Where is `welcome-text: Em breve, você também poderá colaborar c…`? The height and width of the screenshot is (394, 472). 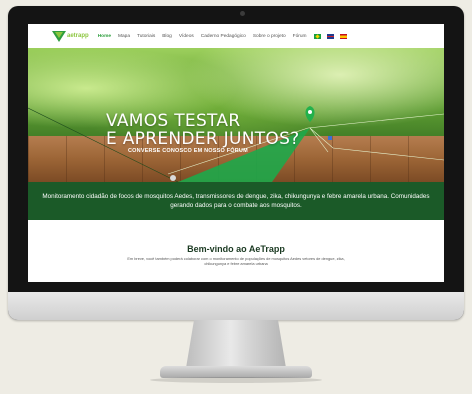 welcome-text: Em breve, você também poderá colaborar c… is located at coordinates (236, 261).